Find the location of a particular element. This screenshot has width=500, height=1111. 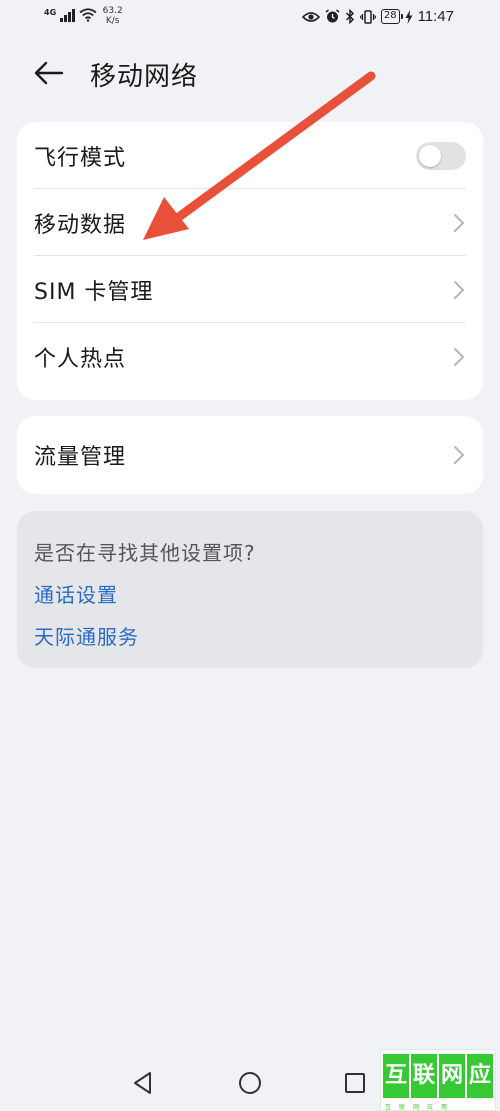

arrow-left-icon is located at coordinates (49, 73).